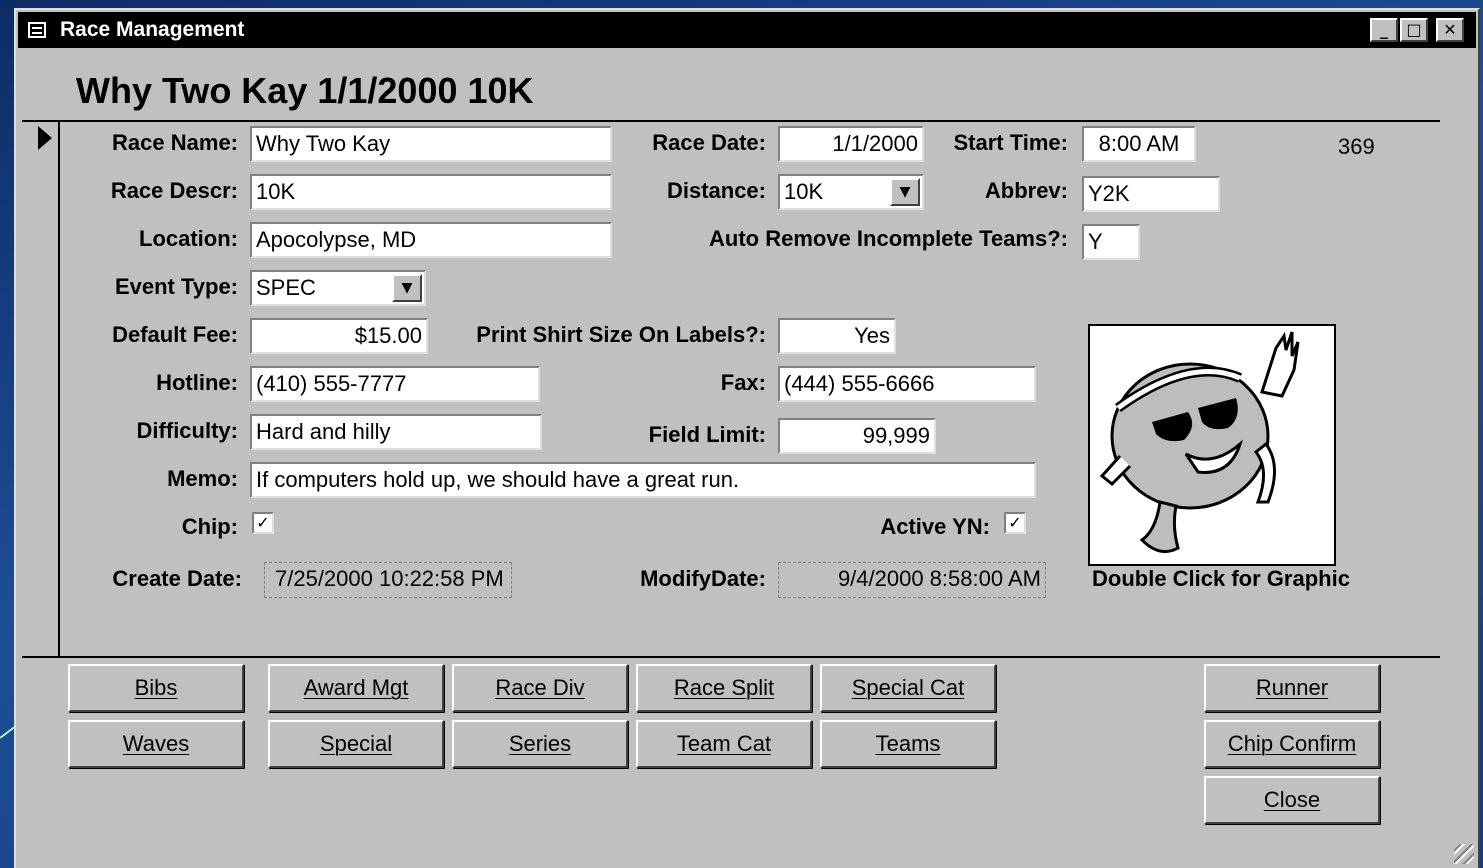  What do you see at coordinates (37, 30) in the screenshot?
I see `form-icon` at bounding box center [37, 30].